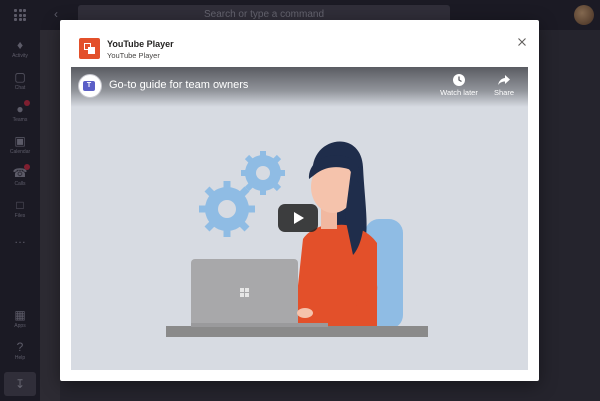 Image resolution: width=600 pixels, height=401 pixels. I want to click on channel-logo: T, so click(90, 86).